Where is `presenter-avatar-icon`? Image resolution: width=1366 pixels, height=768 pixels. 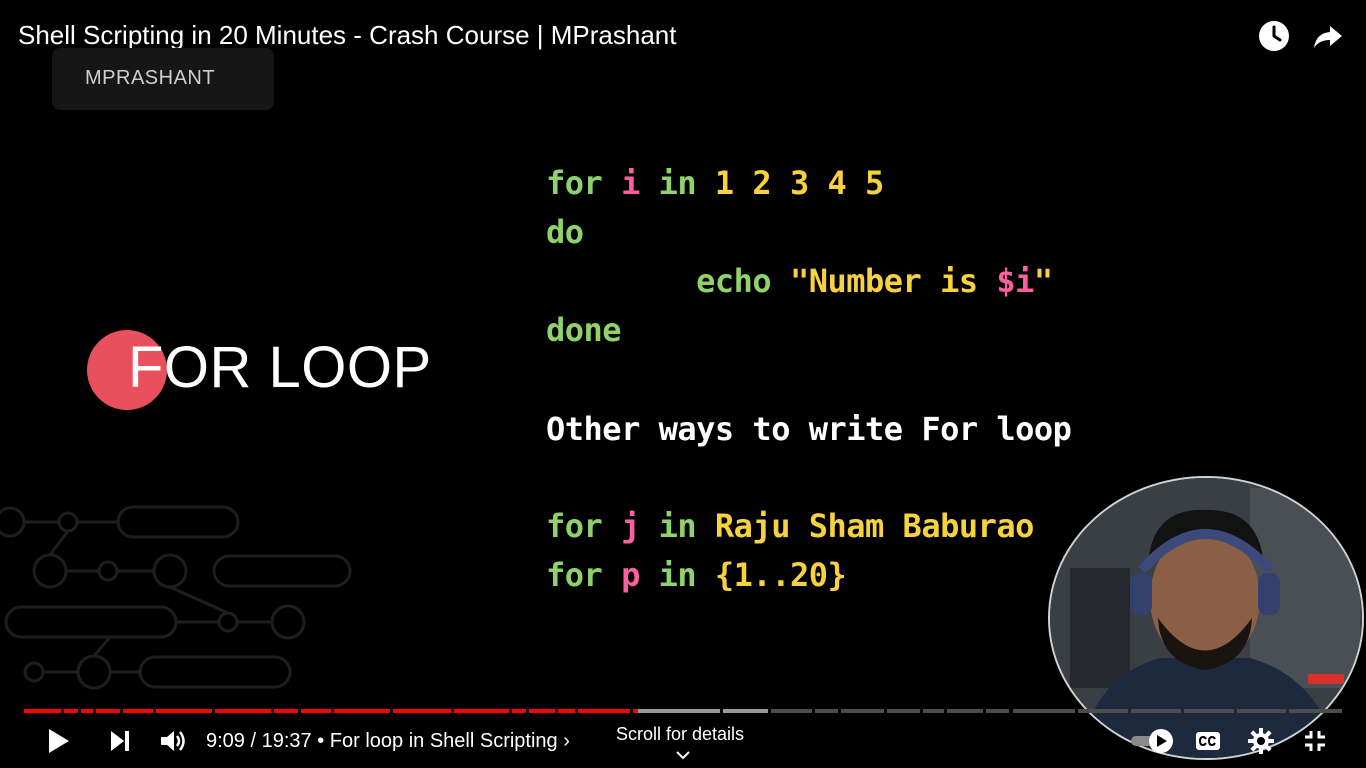 presenter-avatar-icon is located at coordinates (1206, 618).